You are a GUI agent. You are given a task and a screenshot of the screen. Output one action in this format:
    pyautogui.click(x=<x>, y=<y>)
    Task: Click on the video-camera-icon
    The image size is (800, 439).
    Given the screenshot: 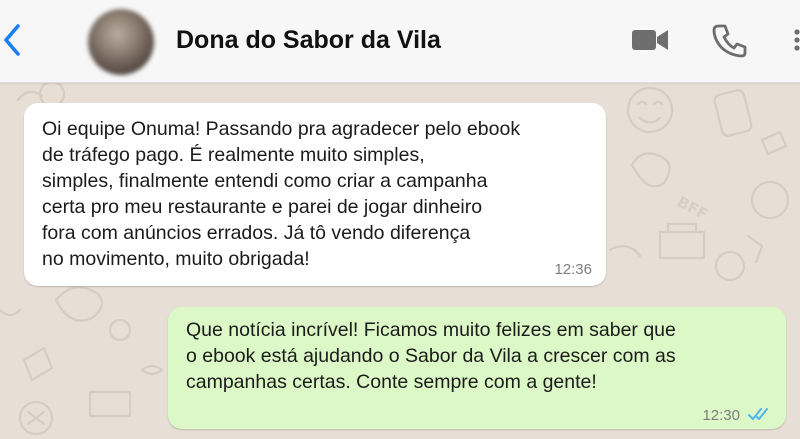 What is the action you would take?
    pyautogui.click(x=650, y=40)
    